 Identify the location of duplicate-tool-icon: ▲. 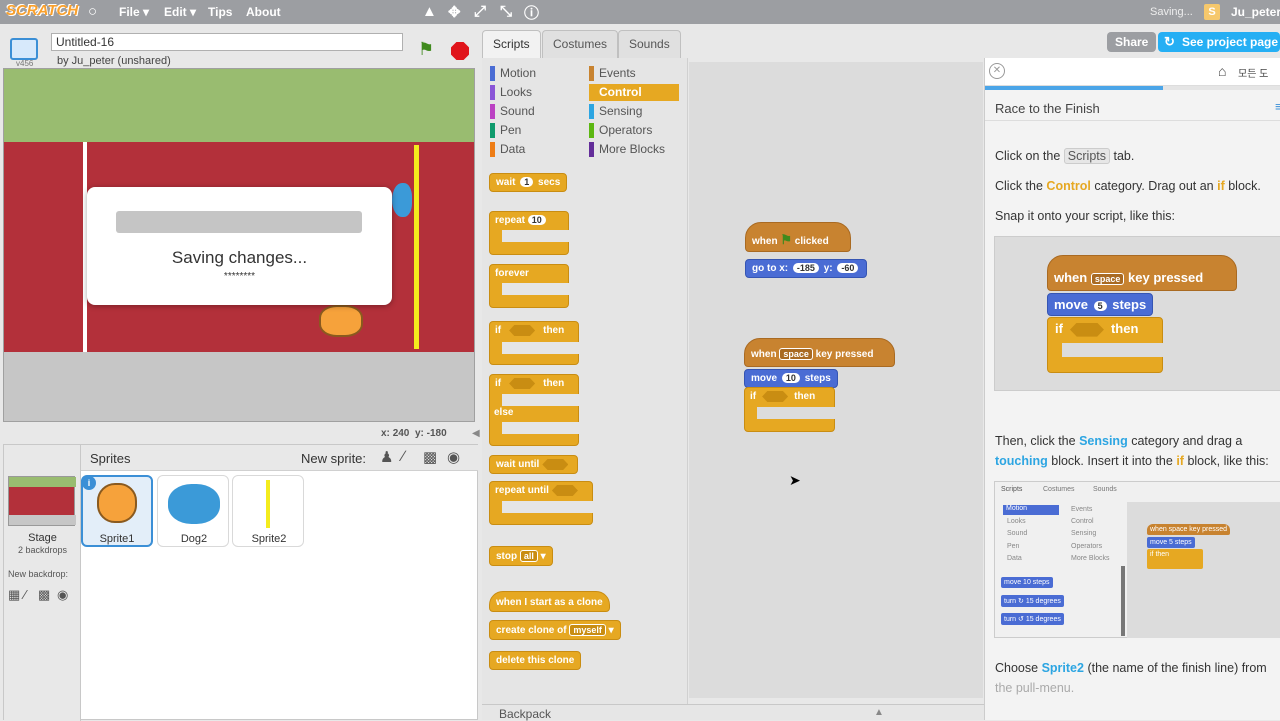
(429, 11).